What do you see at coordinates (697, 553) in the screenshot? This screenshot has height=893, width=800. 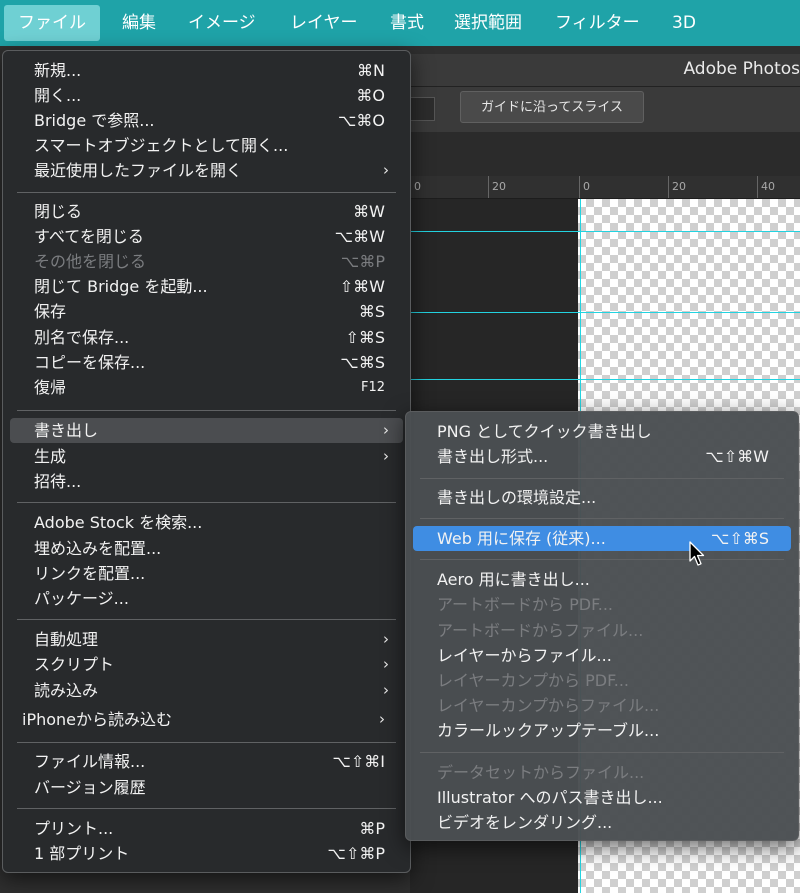 I see `arrow-cursor-icon` at bounding box center [697, 553].